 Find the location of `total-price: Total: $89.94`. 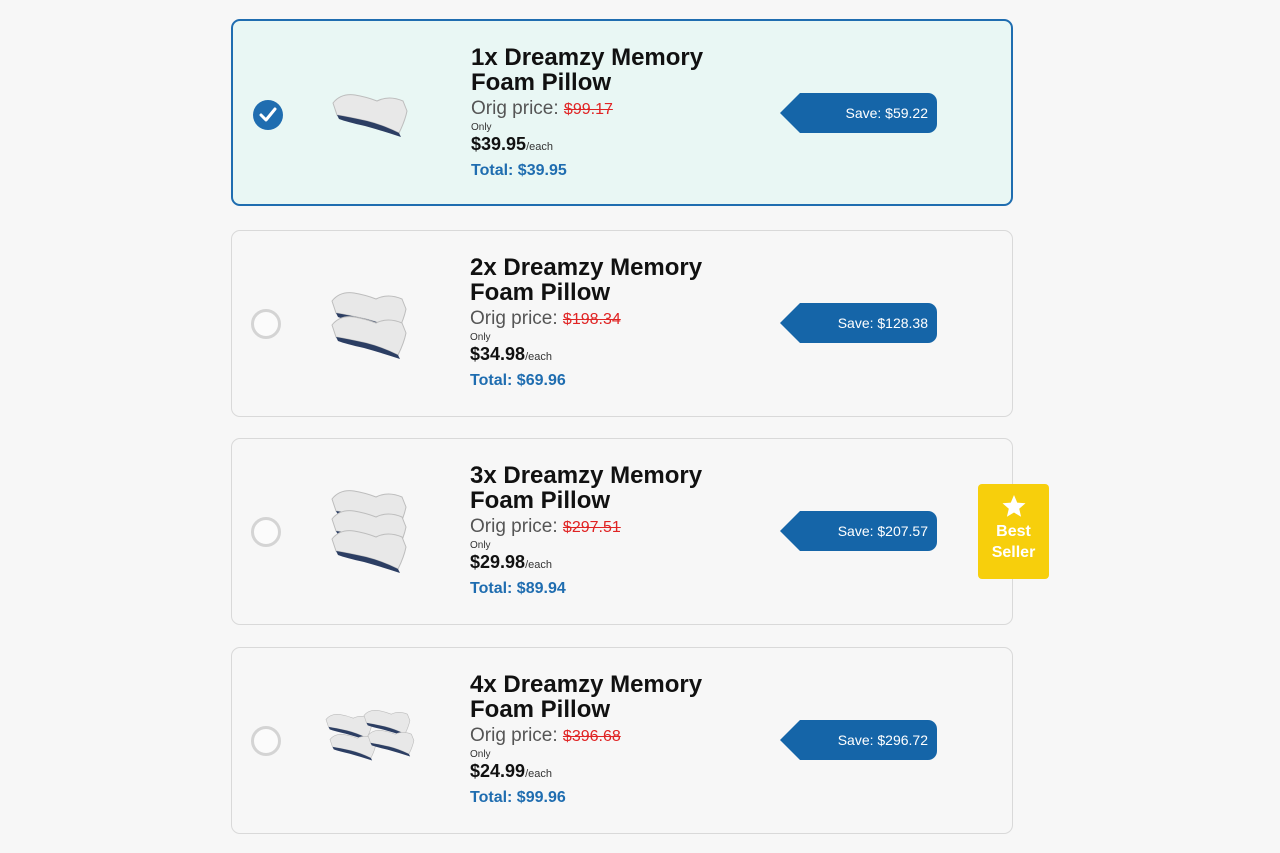

total-price: Total: $89.94 is located at coordinates (518, 588).